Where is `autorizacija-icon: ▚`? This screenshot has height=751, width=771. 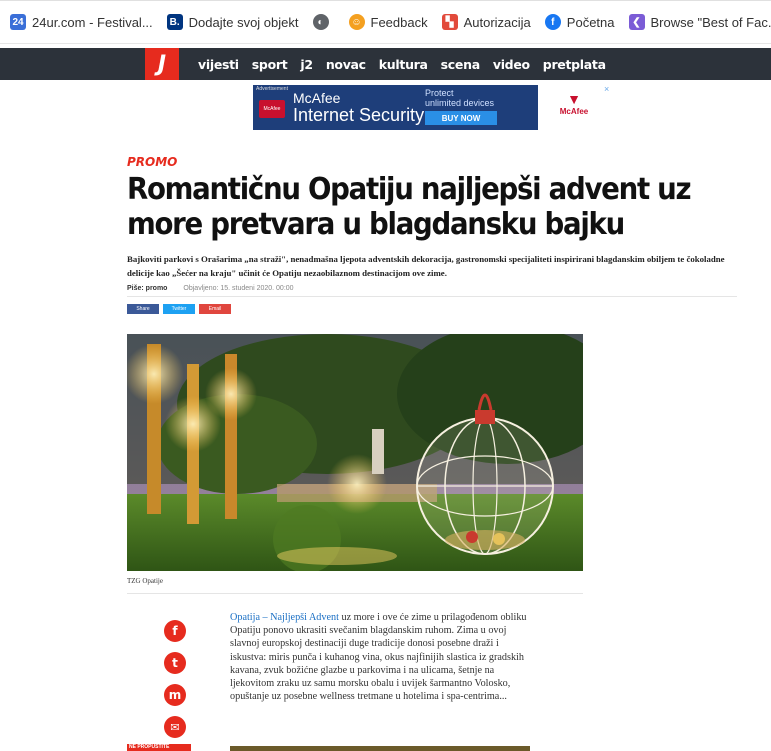 autorizacija-icon: ▚ is located at coordinates (449, 22).